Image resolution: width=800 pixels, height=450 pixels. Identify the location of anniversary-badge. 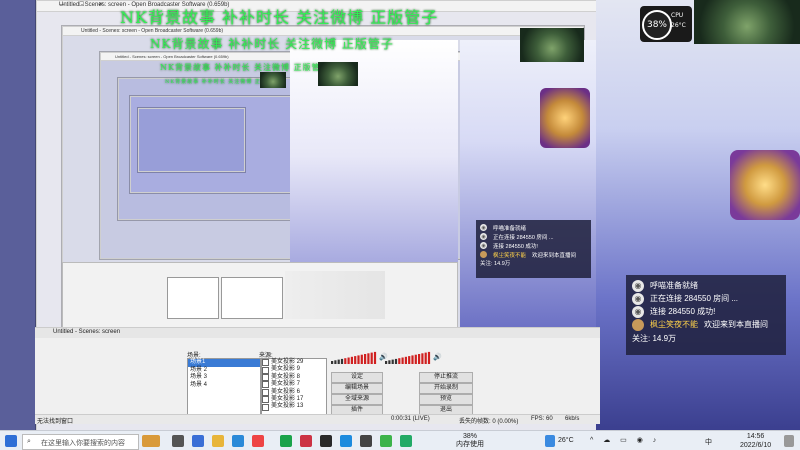
(765, 185).